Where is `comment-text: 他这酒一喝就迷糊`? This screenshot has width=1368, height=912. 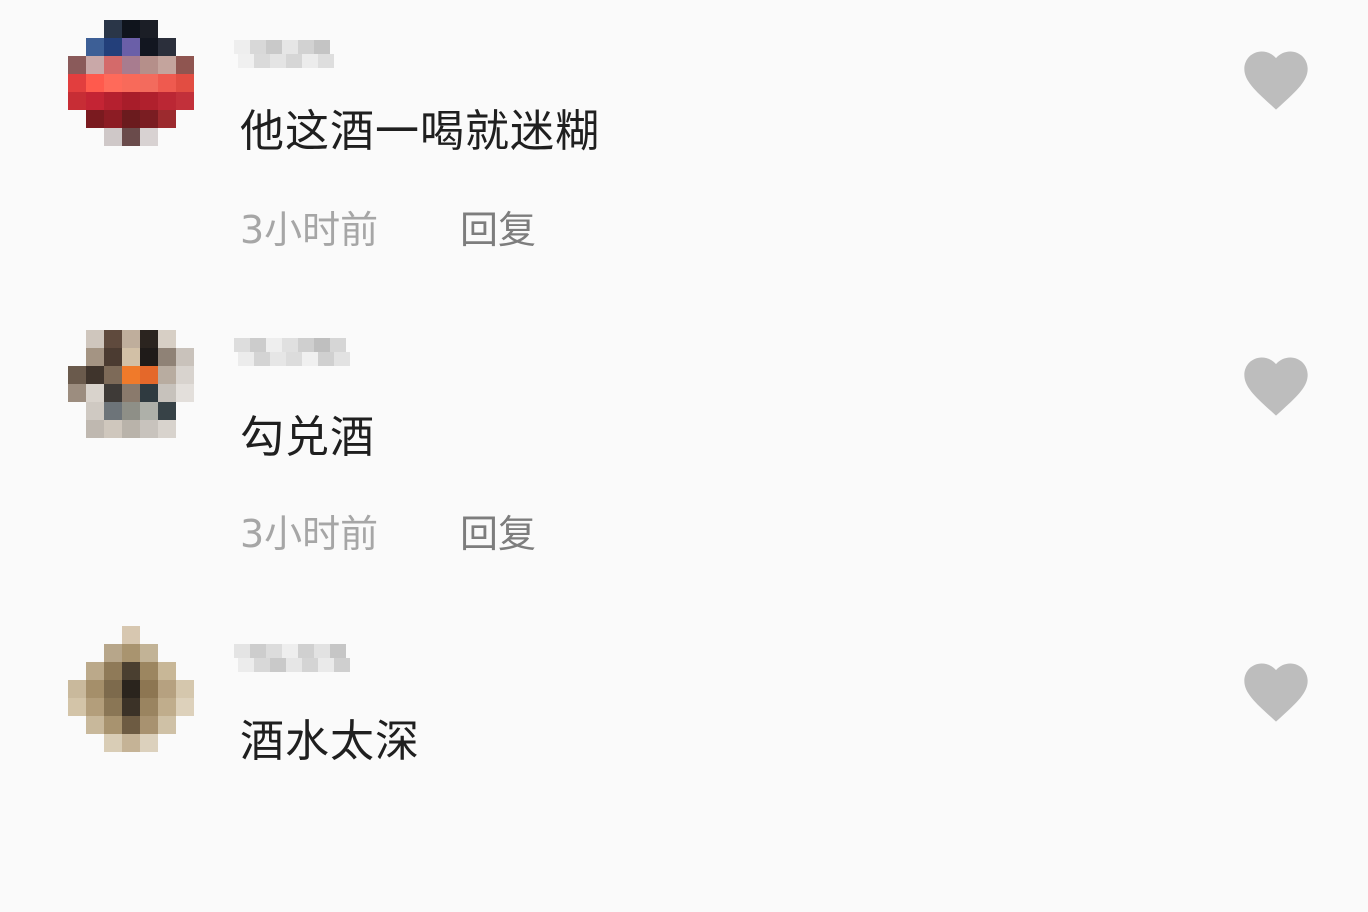
comment-text: 他这酒一喝就迷糊 is located at coordinates (420, 131).